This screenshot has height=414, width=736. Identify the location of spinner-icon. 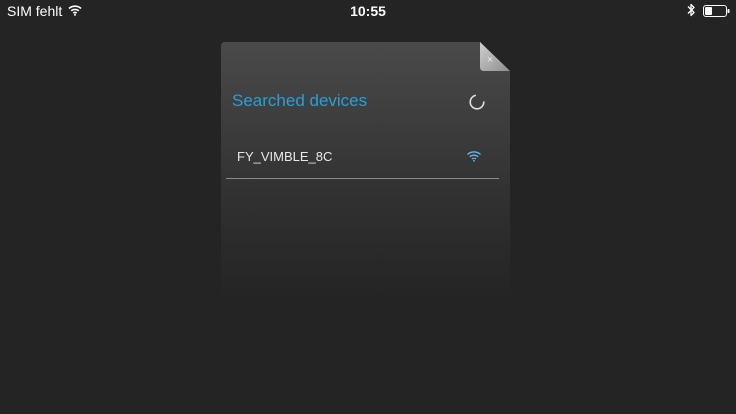
(477, 102).